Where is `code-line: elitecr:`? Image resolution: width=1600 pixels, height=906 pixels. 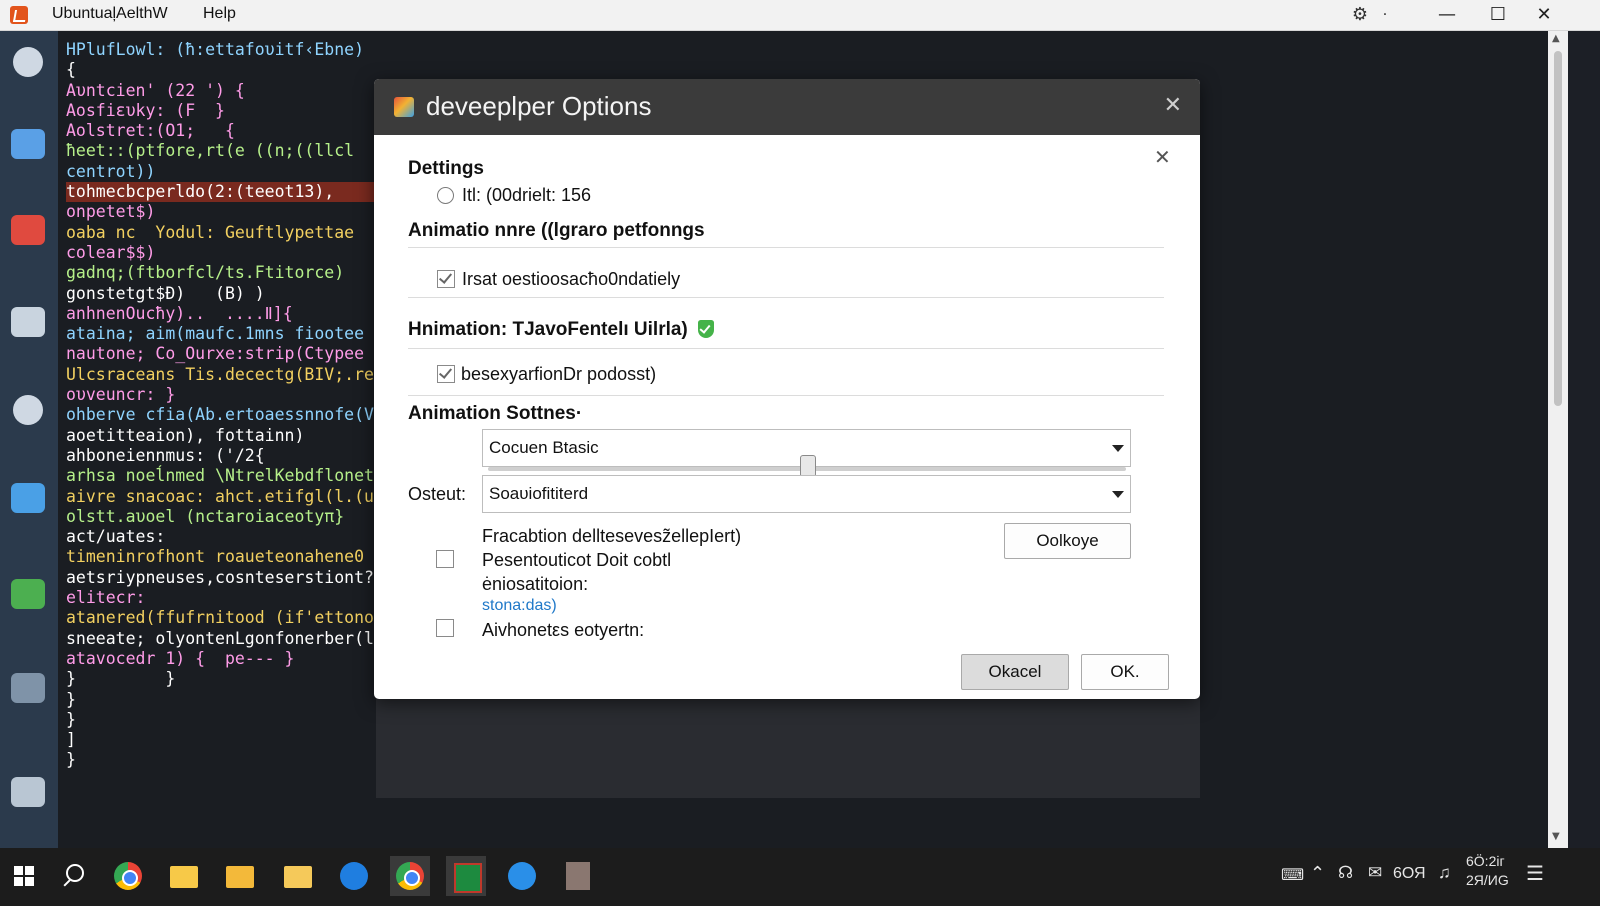
code-line: elitecr: is located at coordinates (221, 598).